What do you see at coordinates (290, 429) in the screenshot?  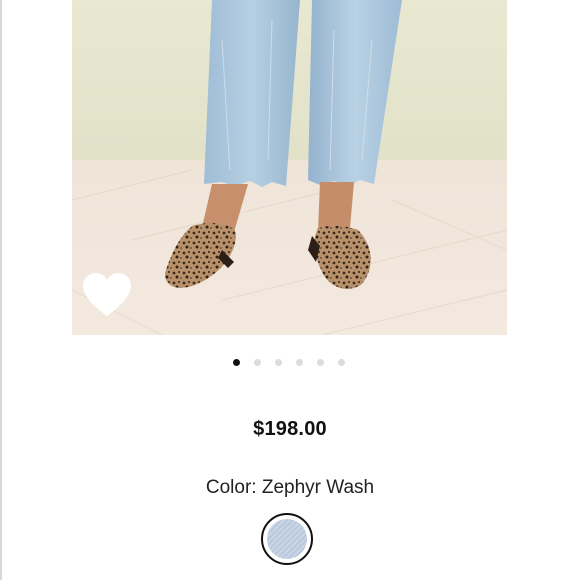 I see `product-price: $198.00` at bounding box center [290, 429].